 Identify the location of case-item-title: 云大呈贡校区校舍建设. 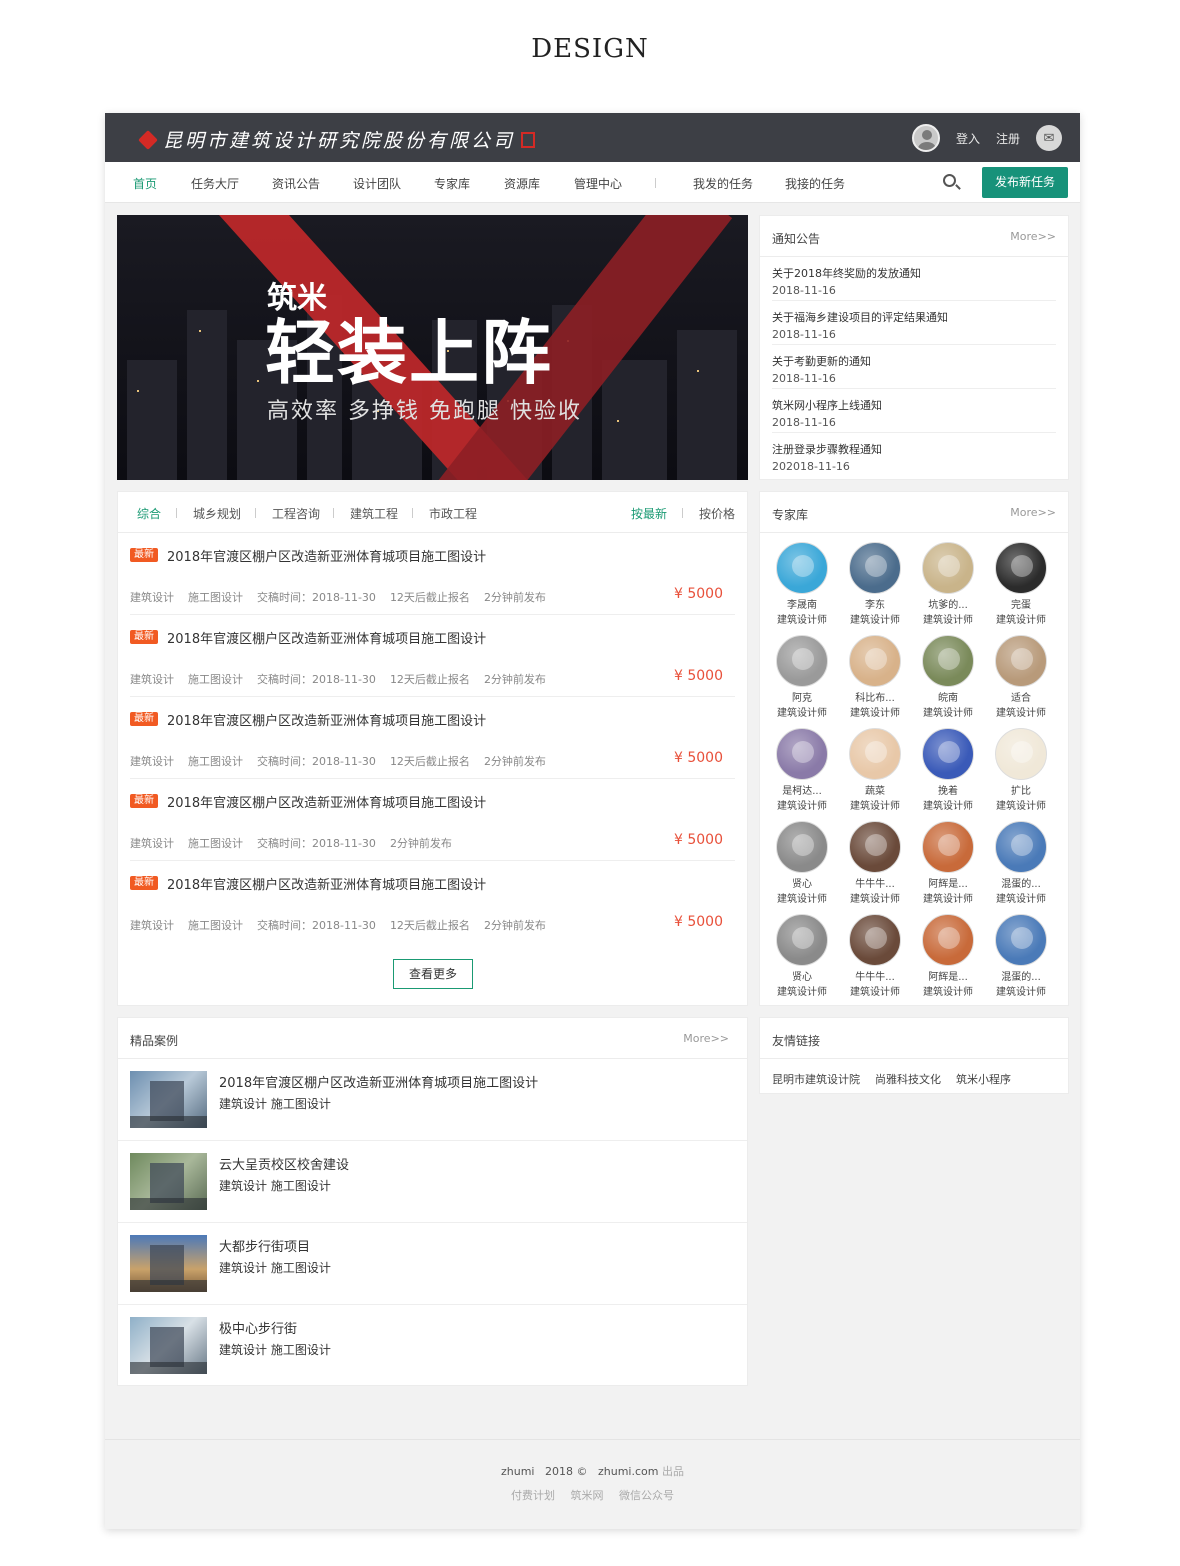
(284, 1163).